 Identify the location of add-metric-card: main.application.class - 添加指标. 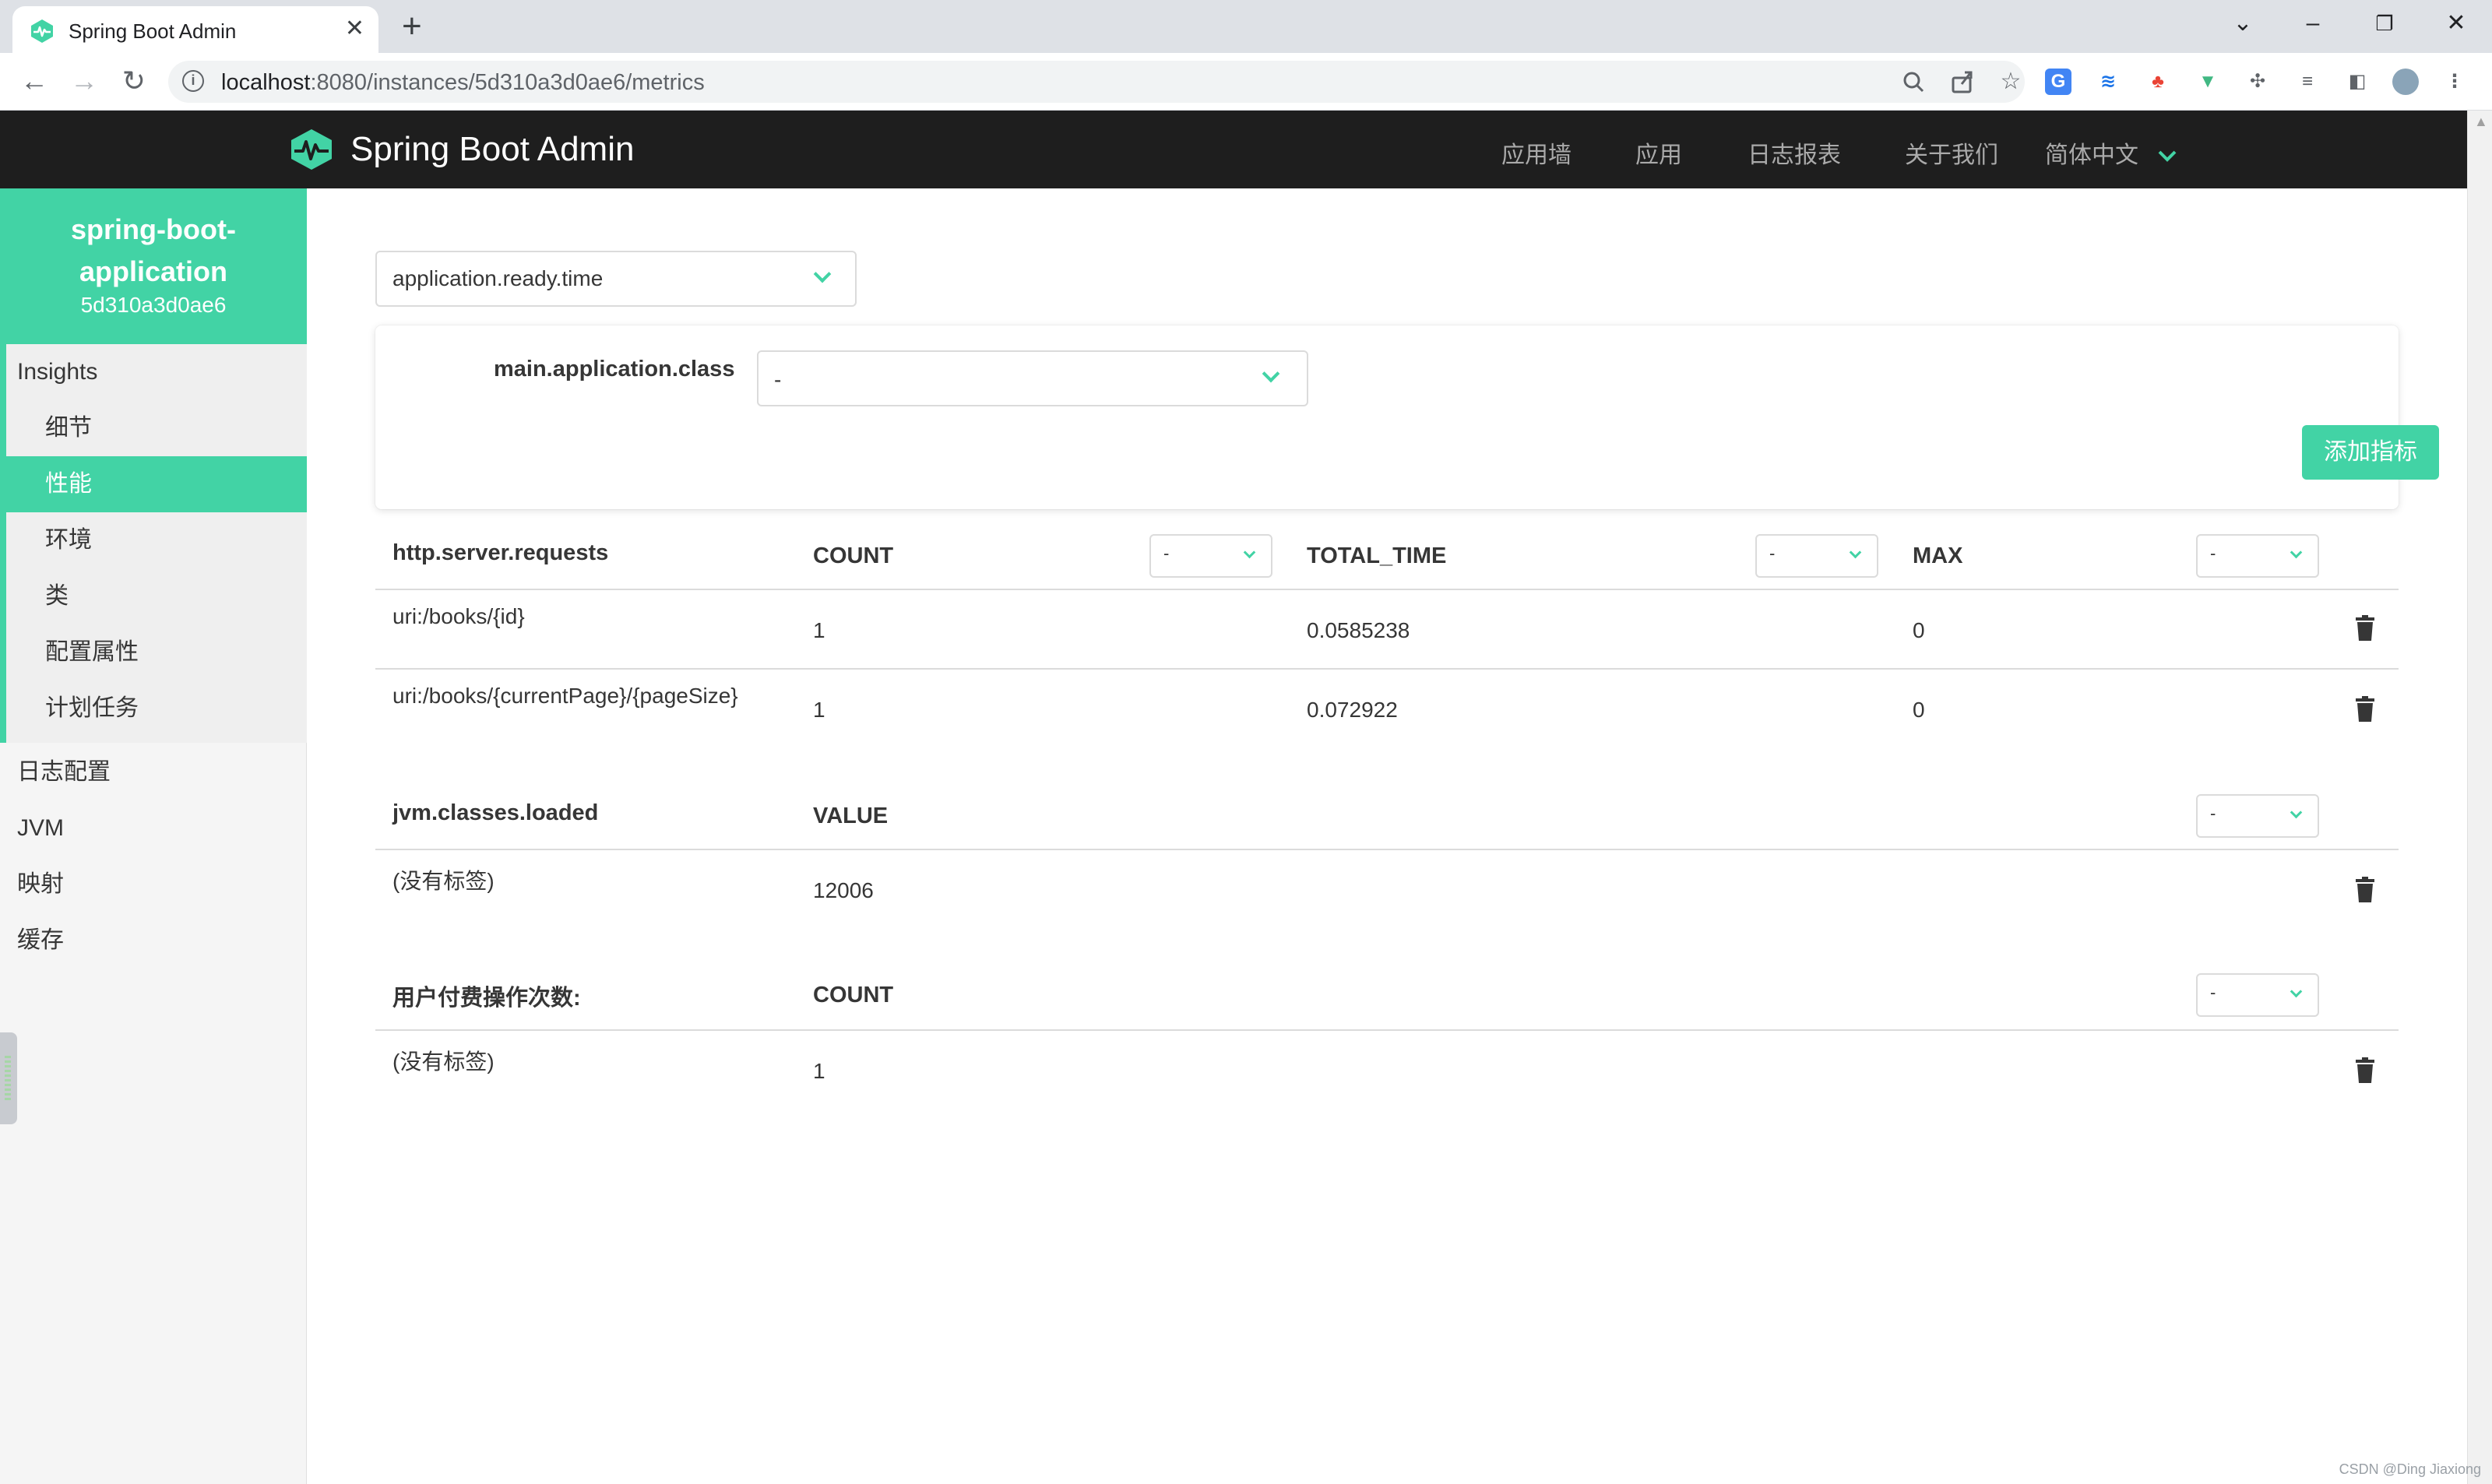
(1407, 417).